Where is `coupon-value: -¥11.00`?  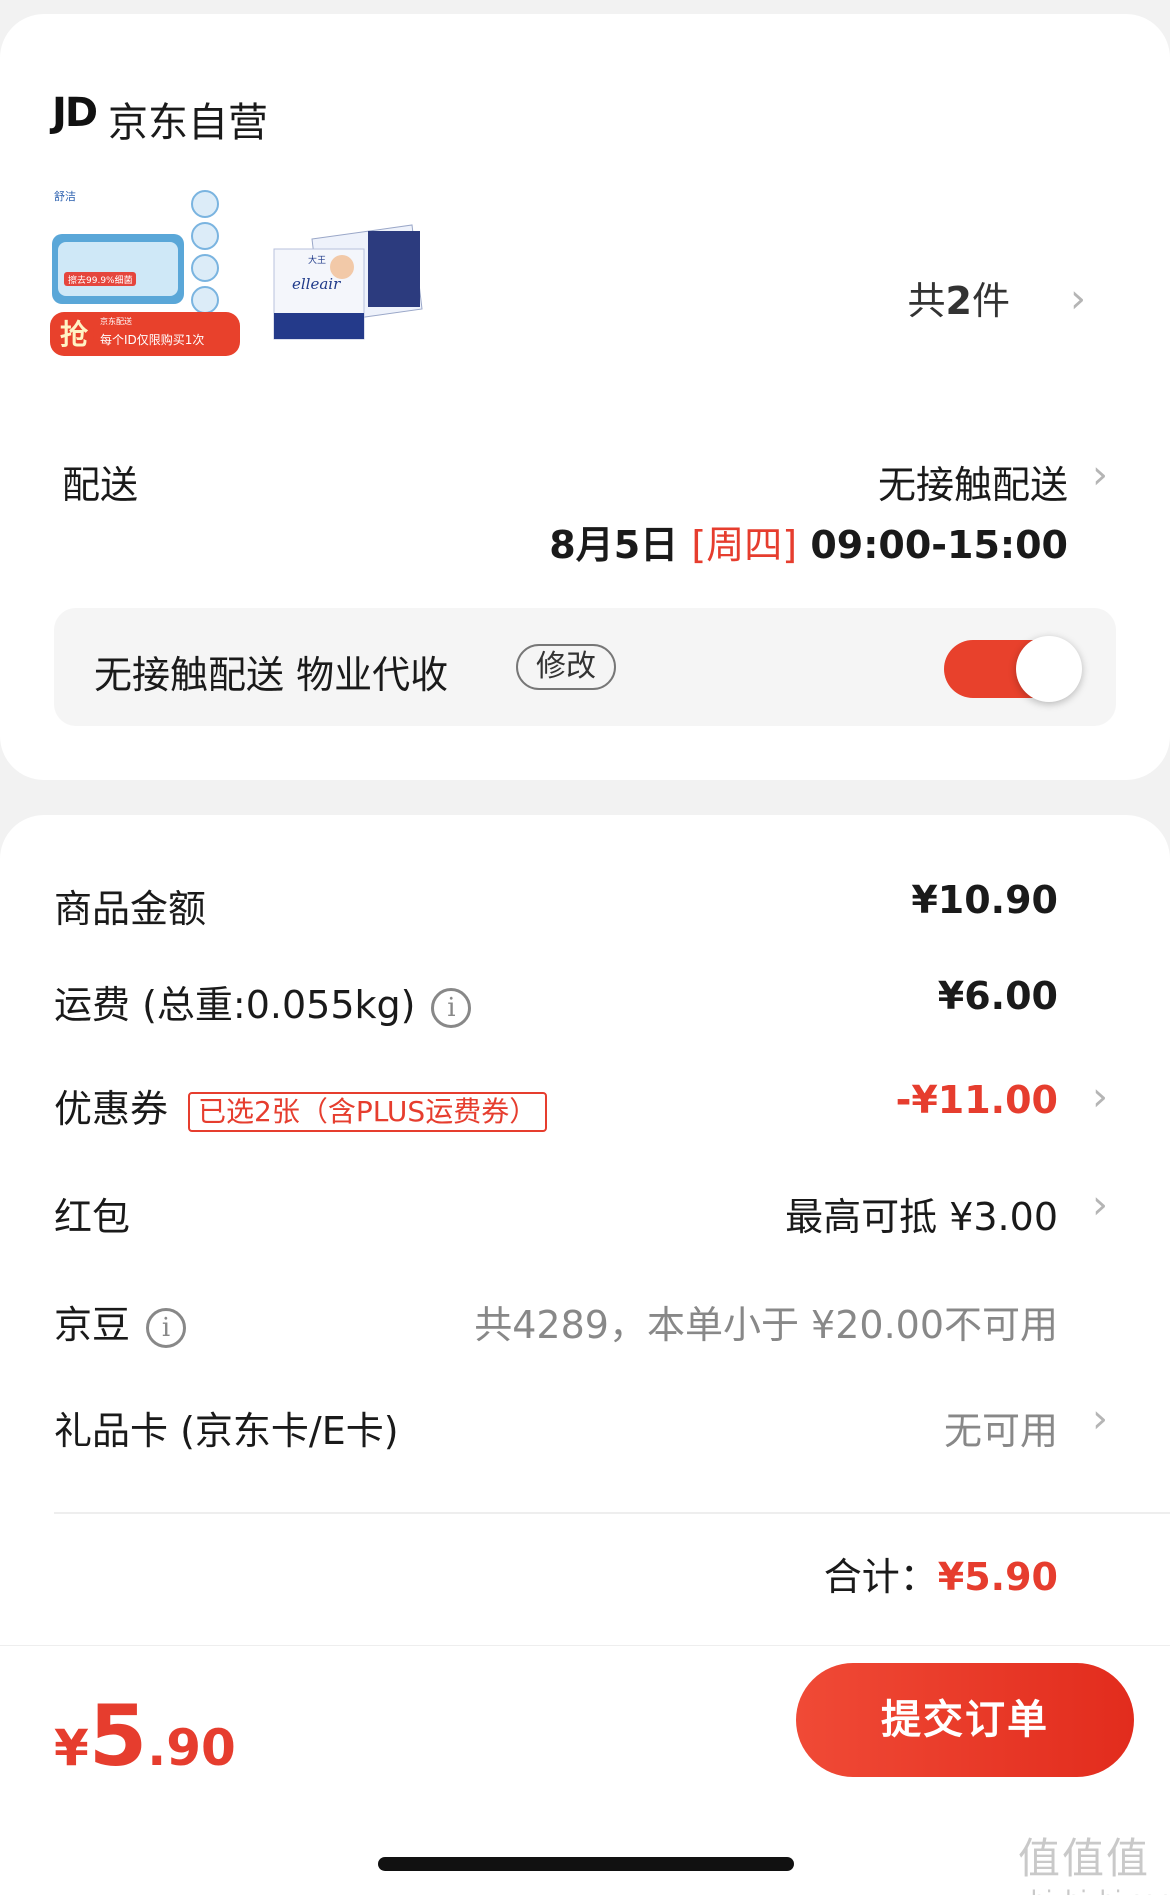 coupon-value: -¥11.00 is located at coordinates (977, 1100).